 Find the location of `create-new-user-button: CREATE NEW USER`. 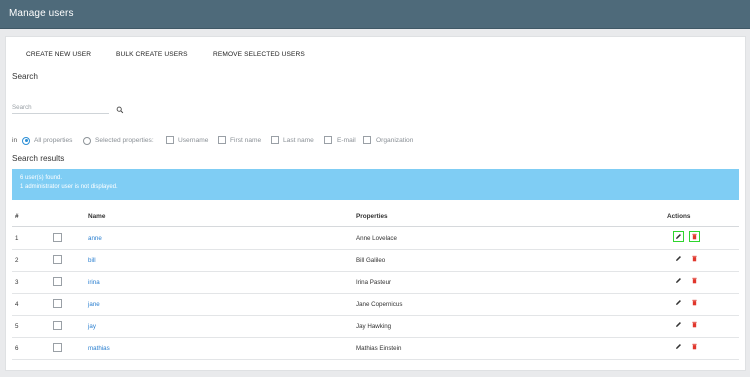

create-new-user-button: CREATE NEW USER is located at coordinates (58, 54).